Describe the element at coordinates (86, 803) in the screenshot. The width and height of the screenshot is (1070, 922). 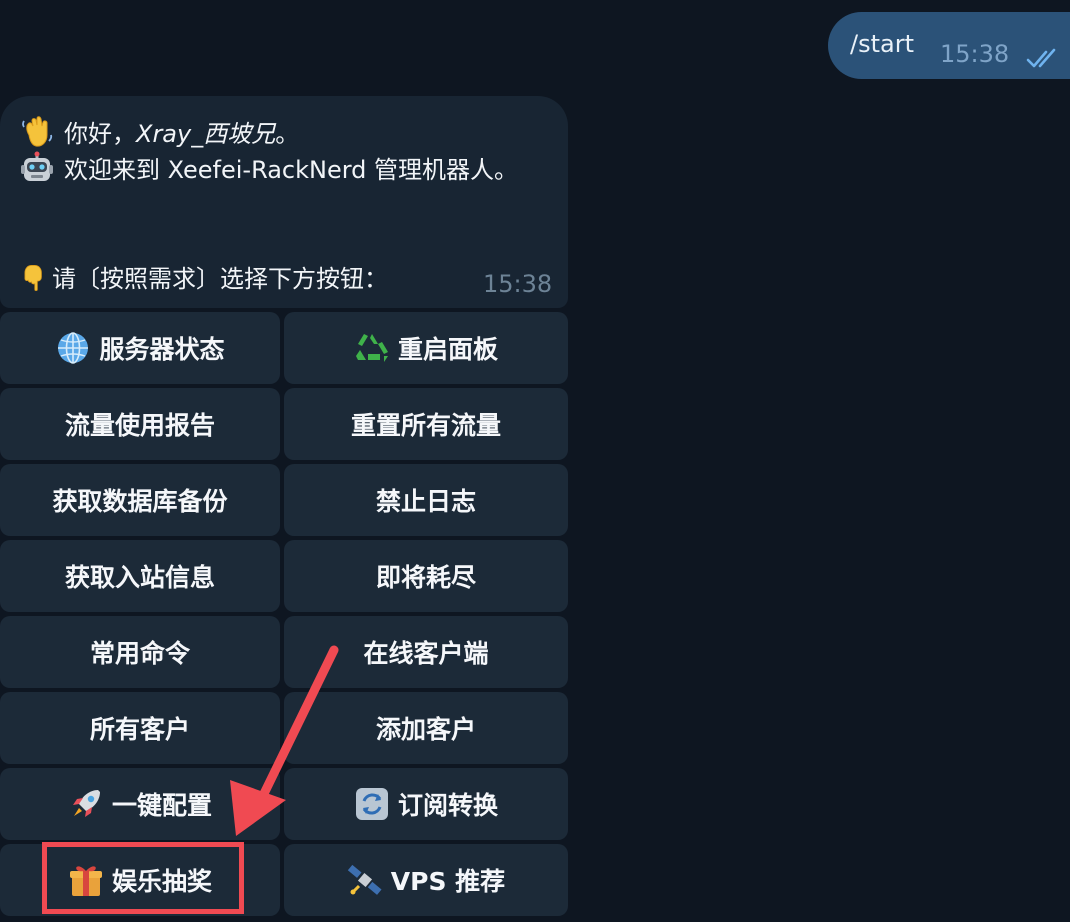
I see `rocket-icon` at that location.